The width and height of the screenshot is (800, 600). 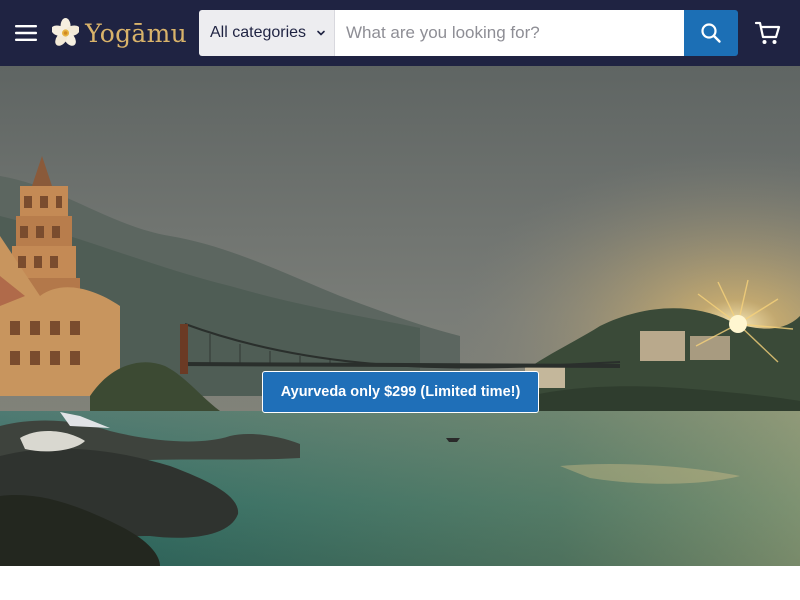 What do you see at coordinates (321, 33) in the screenshot?
I see `chevron-down-icon` at bounding box center [321, 33].